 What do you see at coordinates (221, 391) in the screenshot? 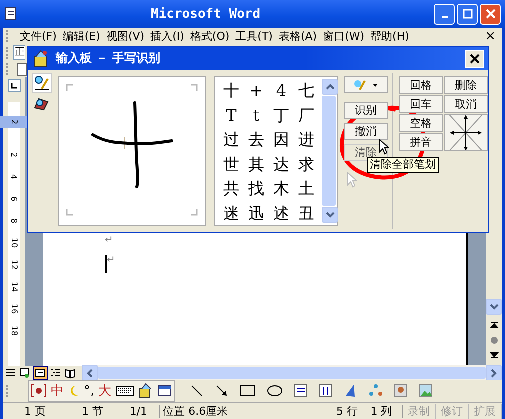
I see `arrow-icon` at bounding box center [221, 391].